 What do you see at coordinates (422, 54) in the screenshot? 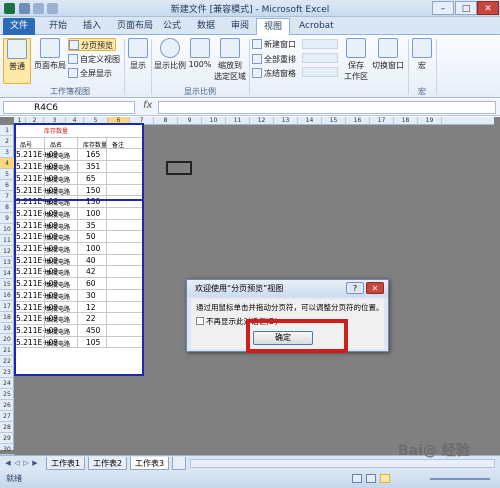
I see `macros-button: 宏` at bounding box center [422, 54].